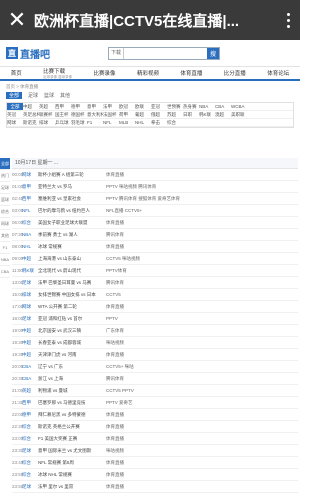 The width and height of the screenshot is (320, 500). I want to click on filter-option: 乒乓球, so click(63, 122).